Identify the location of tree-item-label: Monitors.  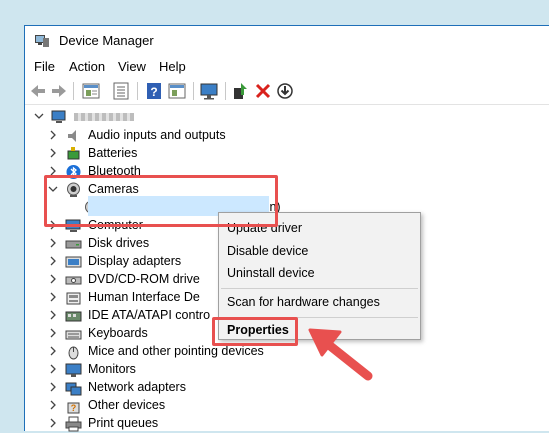
(112, 369).